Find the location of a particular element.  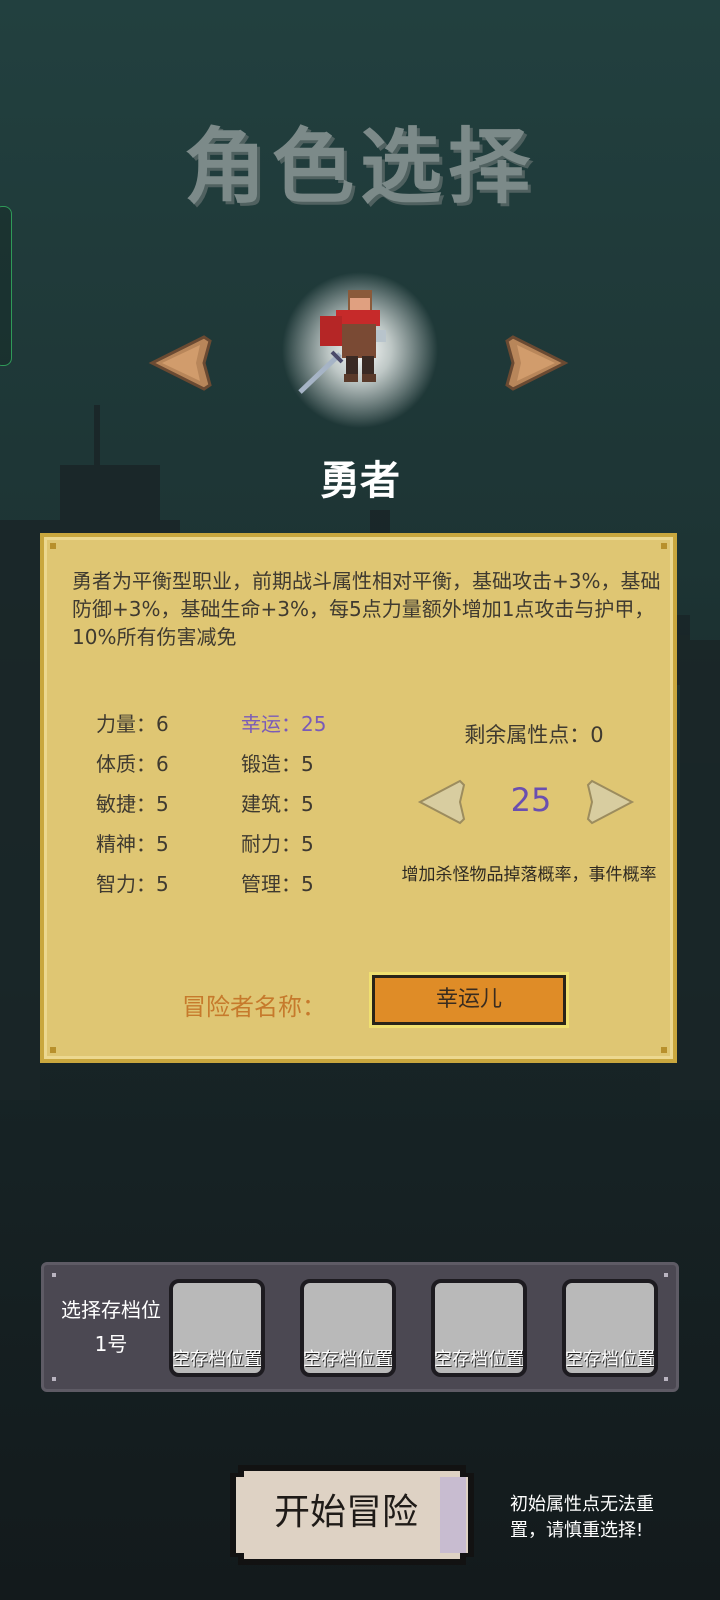

save-slot-number: 1号 is located at coordinates (111, 1344).